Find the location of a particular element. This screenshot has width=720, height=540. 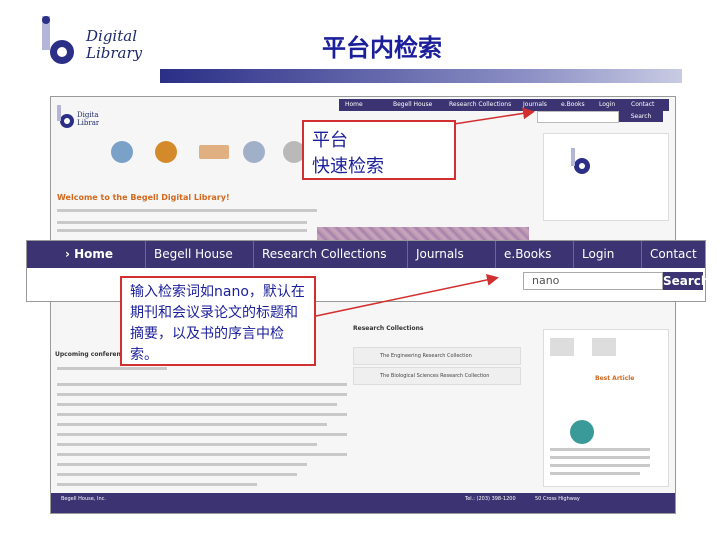

callout-nano-instructions: 输入检索词如nano，默认在期刊和会议录论文的标题和摘要，以及书的序言中检索。 is located at coordinates (218, 321).